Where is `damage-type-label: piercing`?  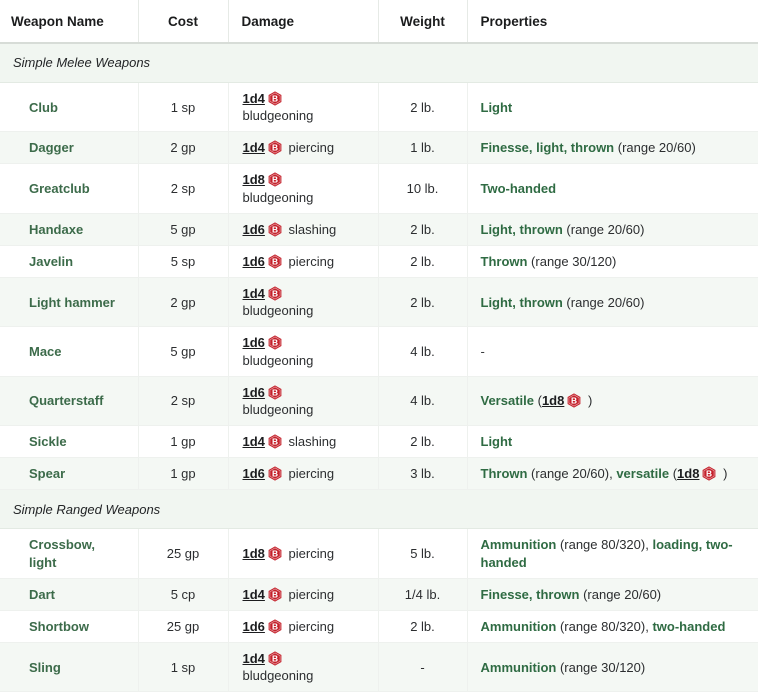
damage-type-label: piercing is located at coordinates (309, 553).